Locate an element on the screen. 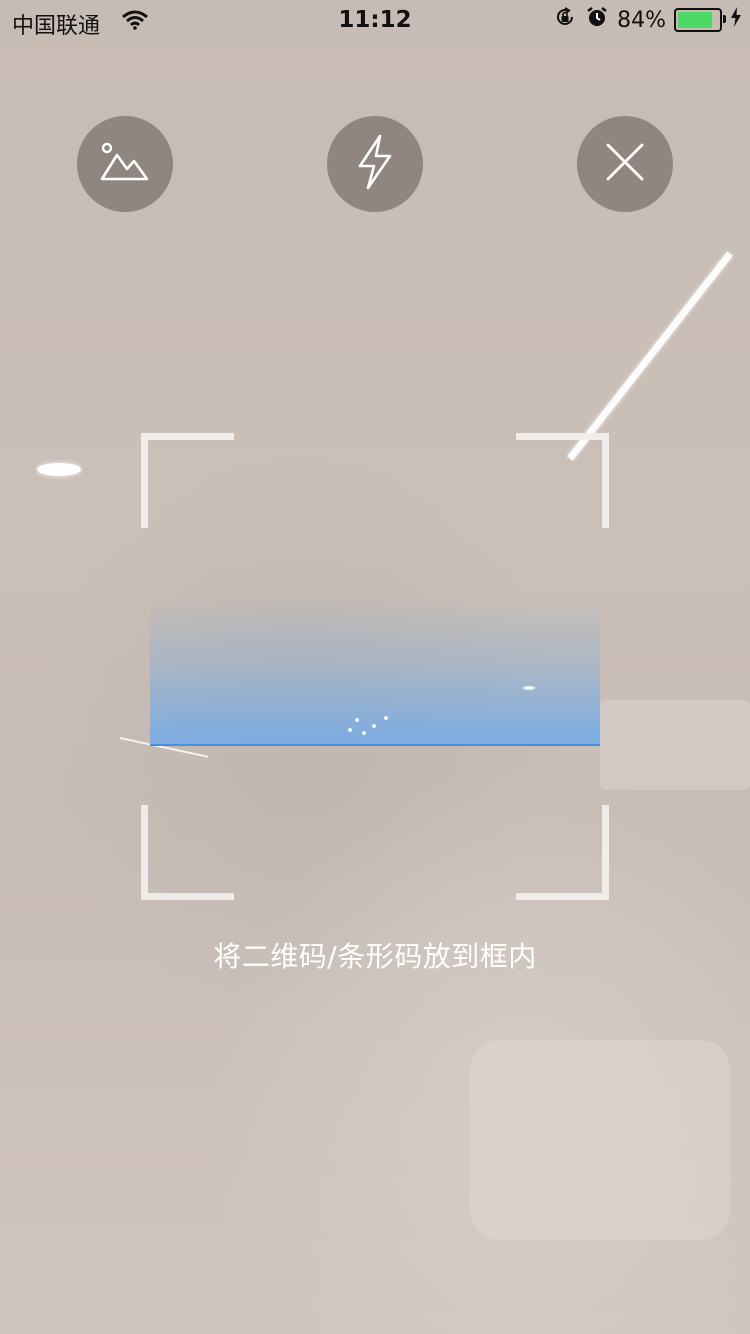 Image resolution: width=750 pixels, height=1334 pixels. mountain-image-icon is located at coordinates (125, 164).